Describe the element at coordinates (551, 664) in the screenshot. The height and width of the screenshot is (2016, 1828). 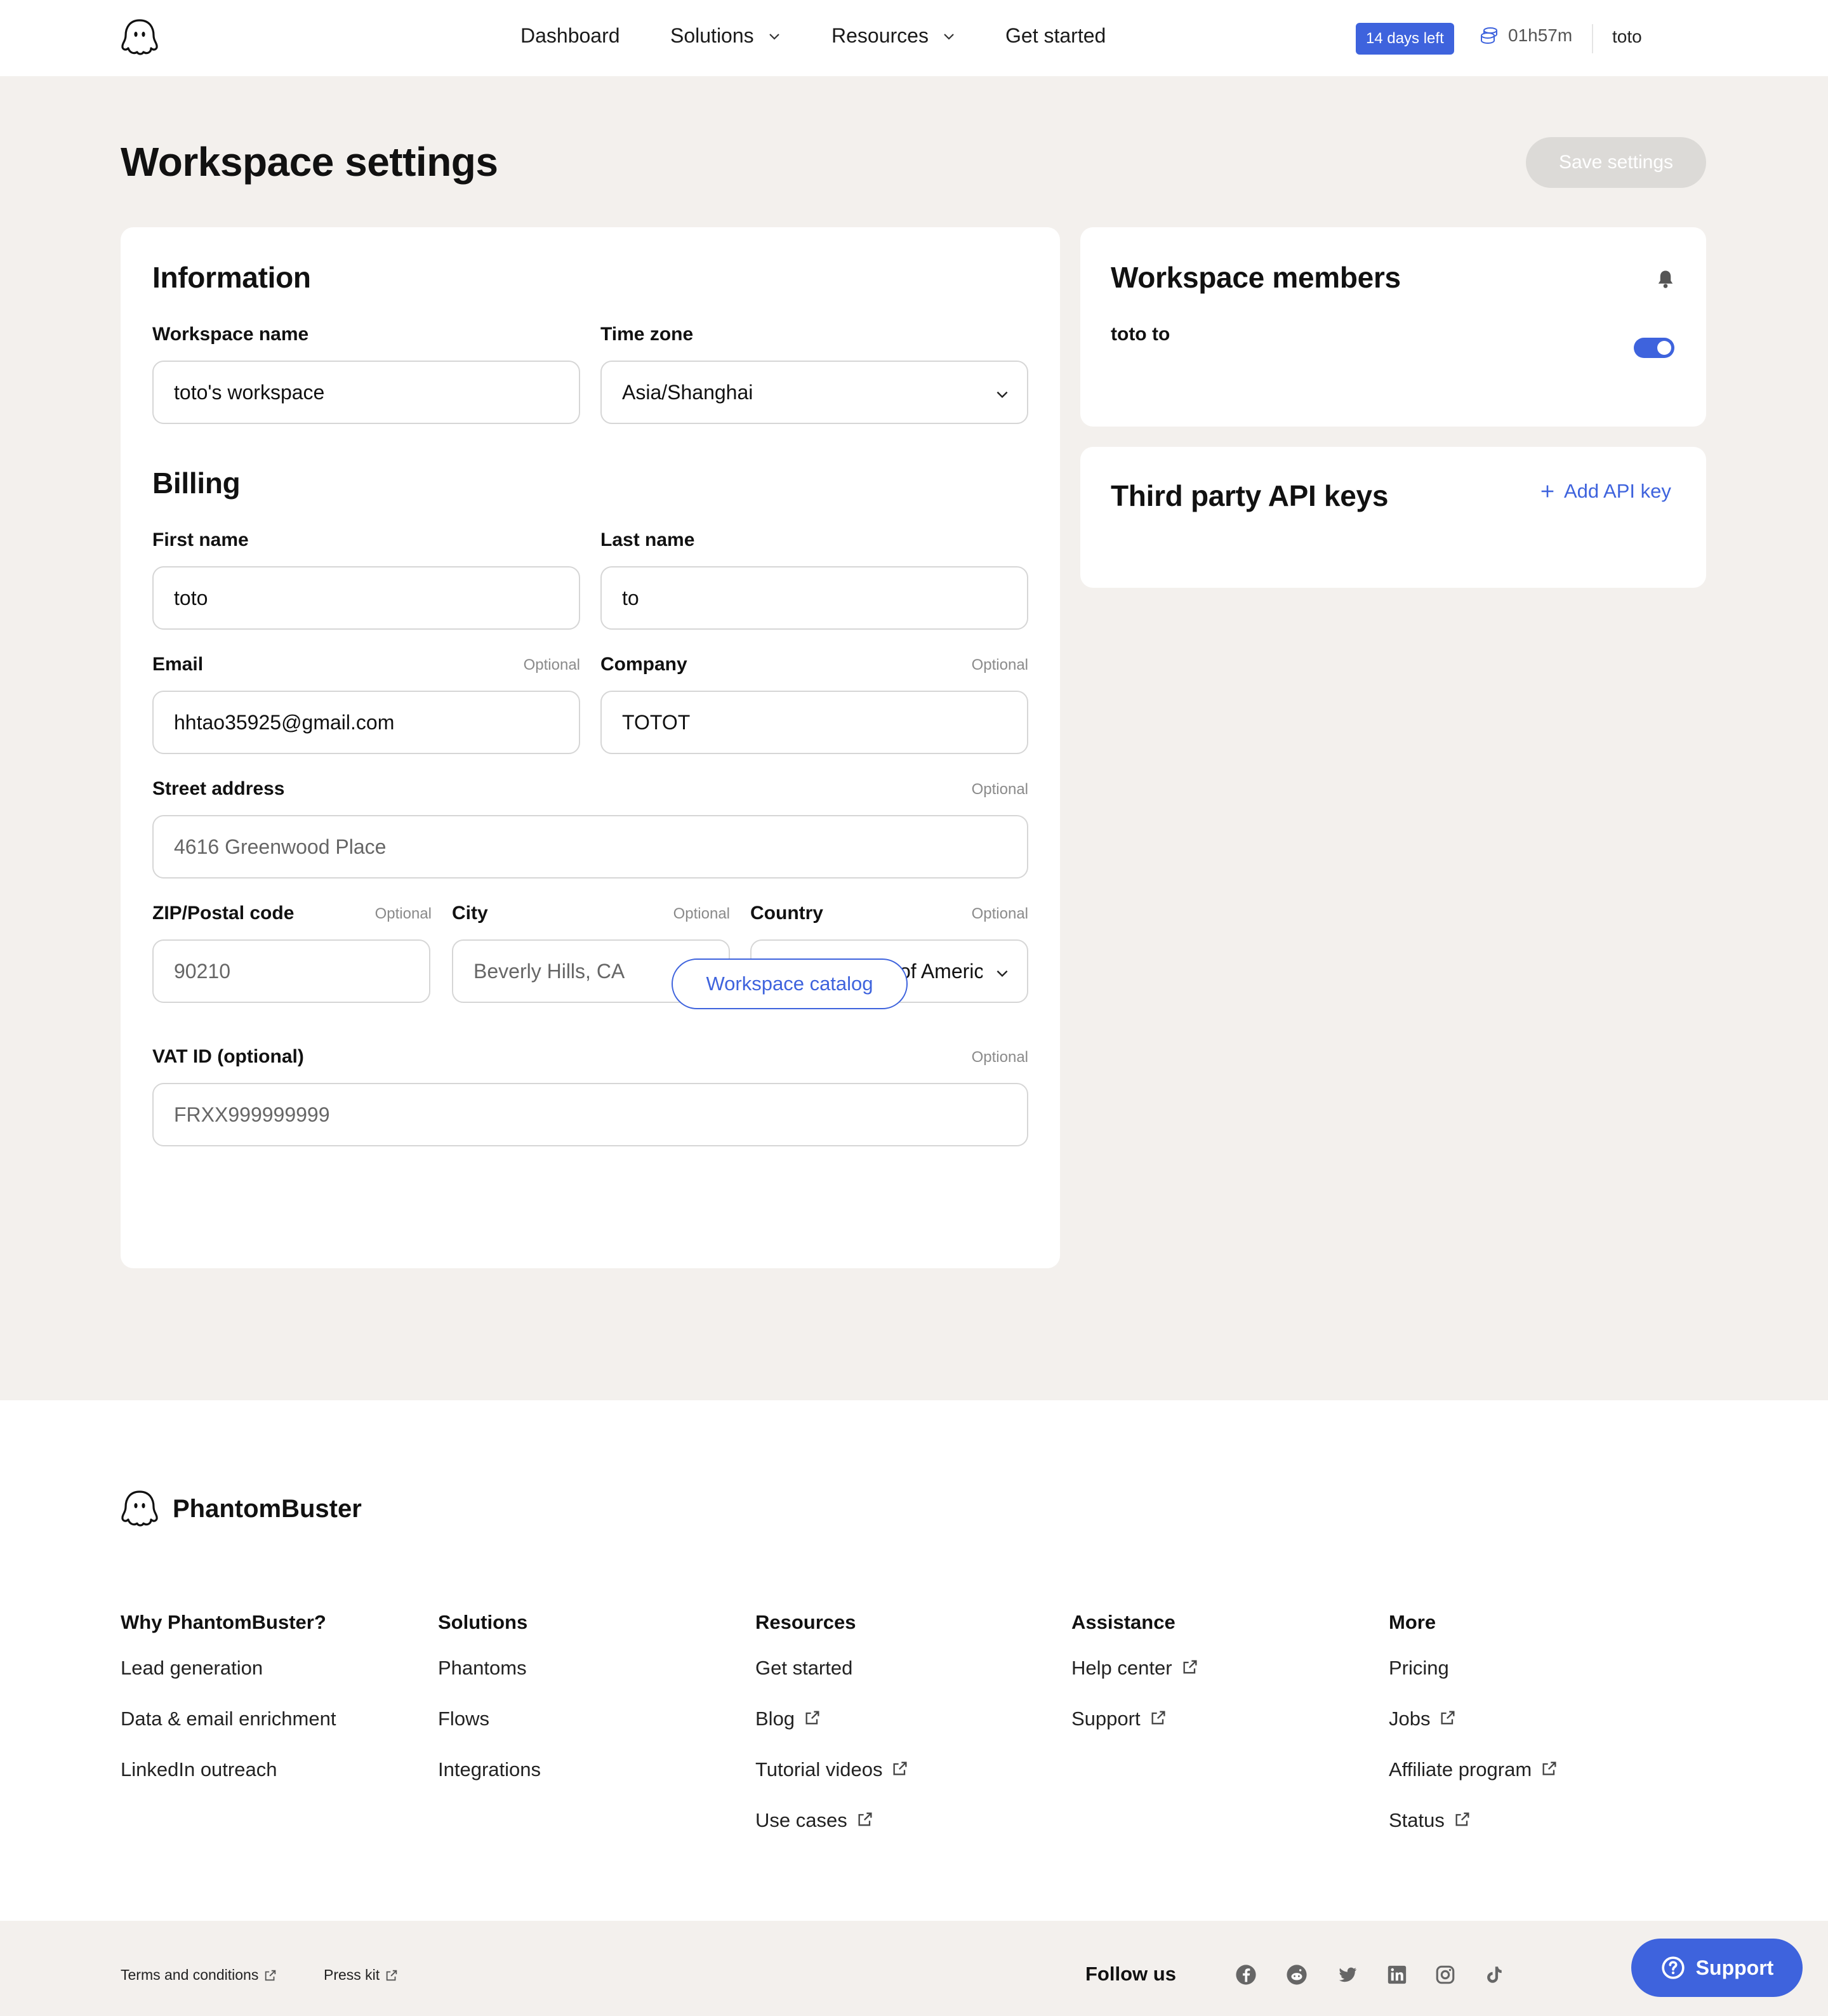
I see `email-optional-hint: Optional` at that location.